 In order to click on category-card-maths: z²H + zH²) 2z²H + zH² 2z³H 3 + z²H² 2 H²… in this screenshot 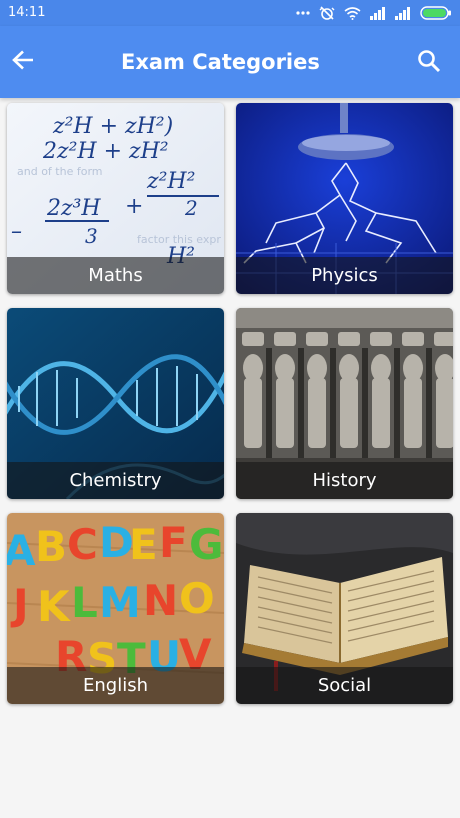, I will do `click(115, 198)`.